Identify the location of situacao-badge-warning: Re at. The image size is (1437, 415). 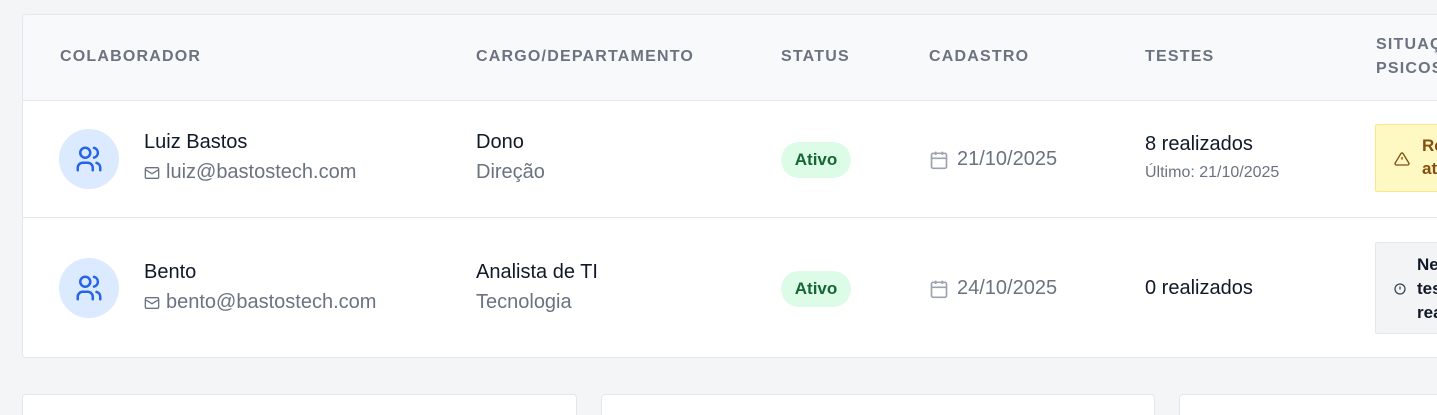
(1406, 158).